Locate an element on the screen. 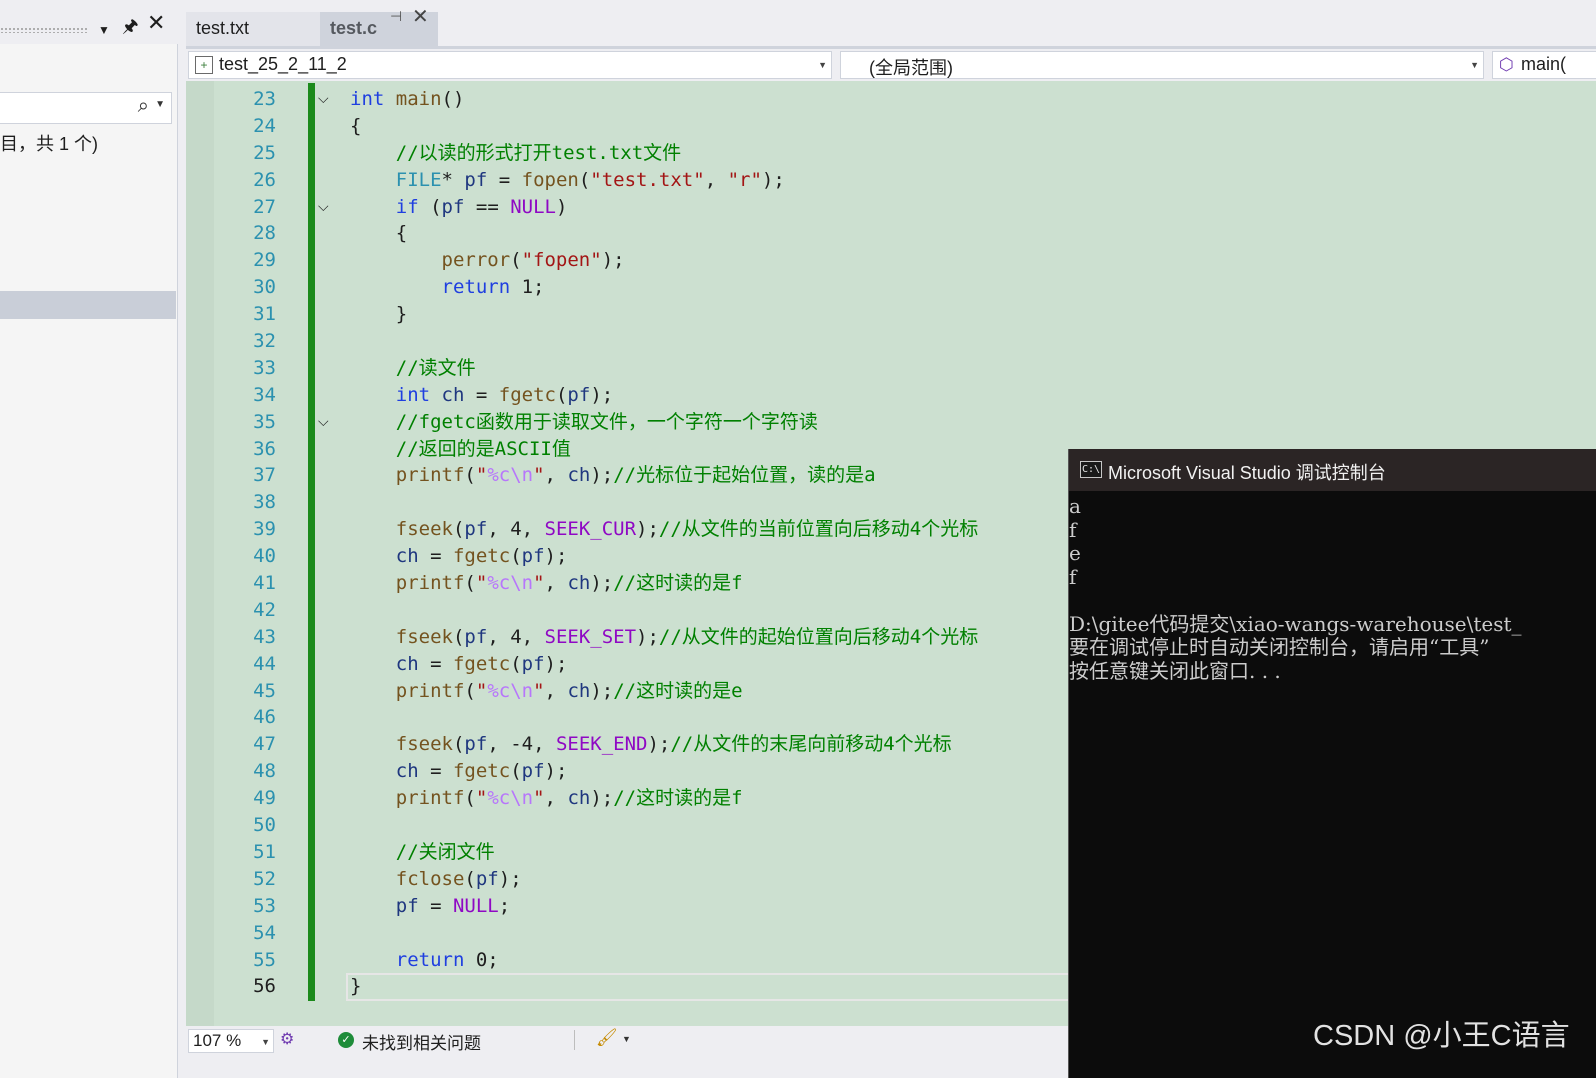 The height and width of the screenshot is (1078, 1596). line-number: 23 is located at coordinates (264, 99).